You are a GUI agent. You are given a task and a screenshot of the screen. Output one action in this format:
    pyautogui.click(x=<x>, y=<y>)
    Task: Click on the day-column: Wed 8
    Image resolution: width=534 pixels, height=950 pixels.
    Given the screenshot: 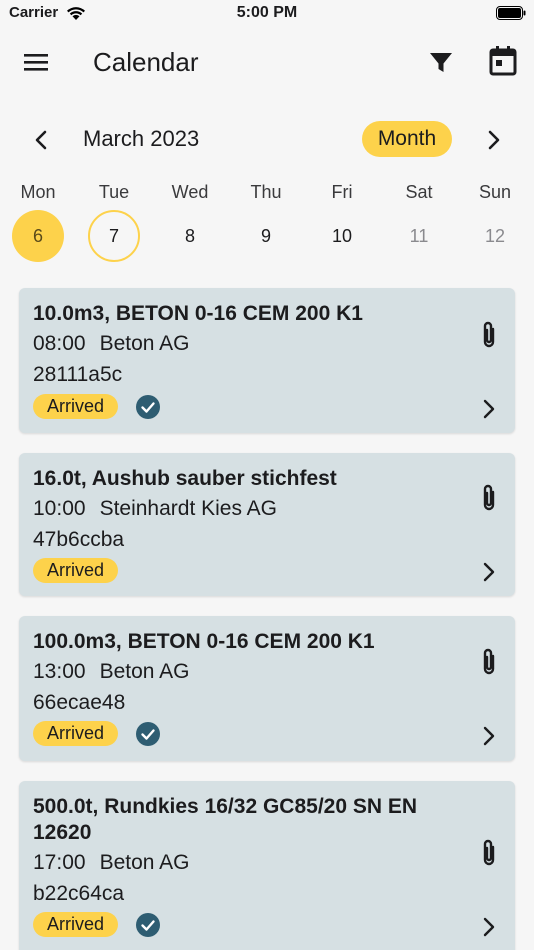 What is the action you would take?
    pyautogui.click(x=190, y=220)
    